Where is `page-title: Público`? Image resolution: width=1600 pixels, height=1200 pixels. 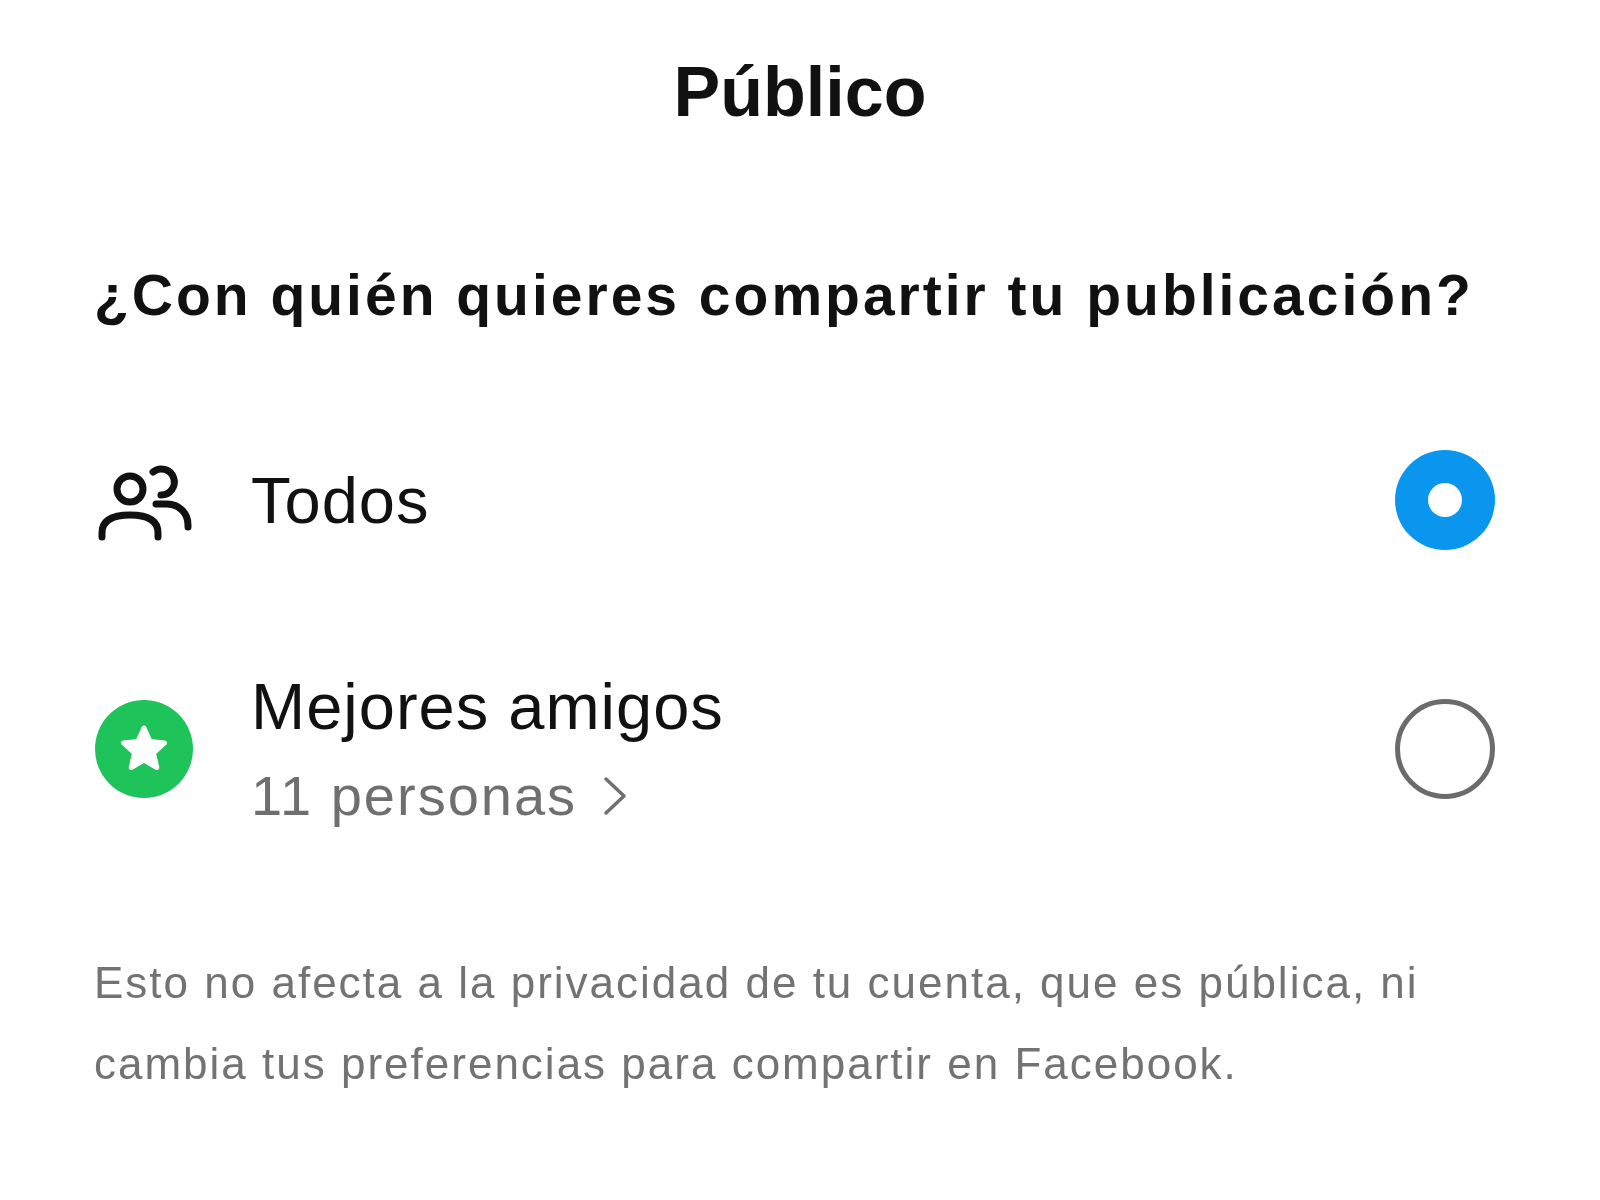
page-title: Público is located at coordinates (800, 92).